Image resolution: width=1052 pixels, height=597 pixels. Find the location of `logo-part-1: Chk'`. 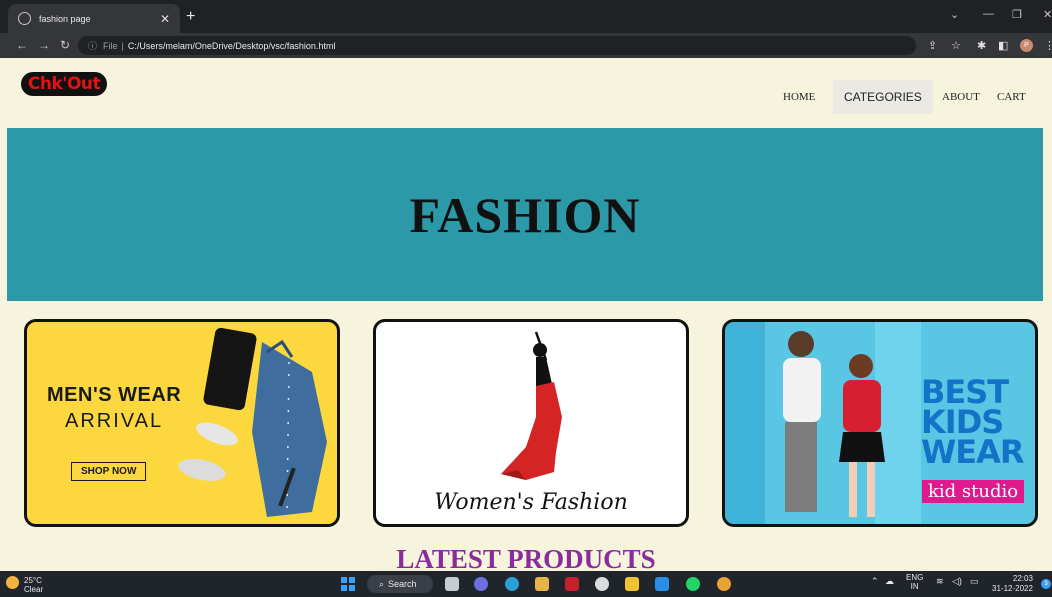

logo-part-1: Chk' is located at coordinates (47, 84).